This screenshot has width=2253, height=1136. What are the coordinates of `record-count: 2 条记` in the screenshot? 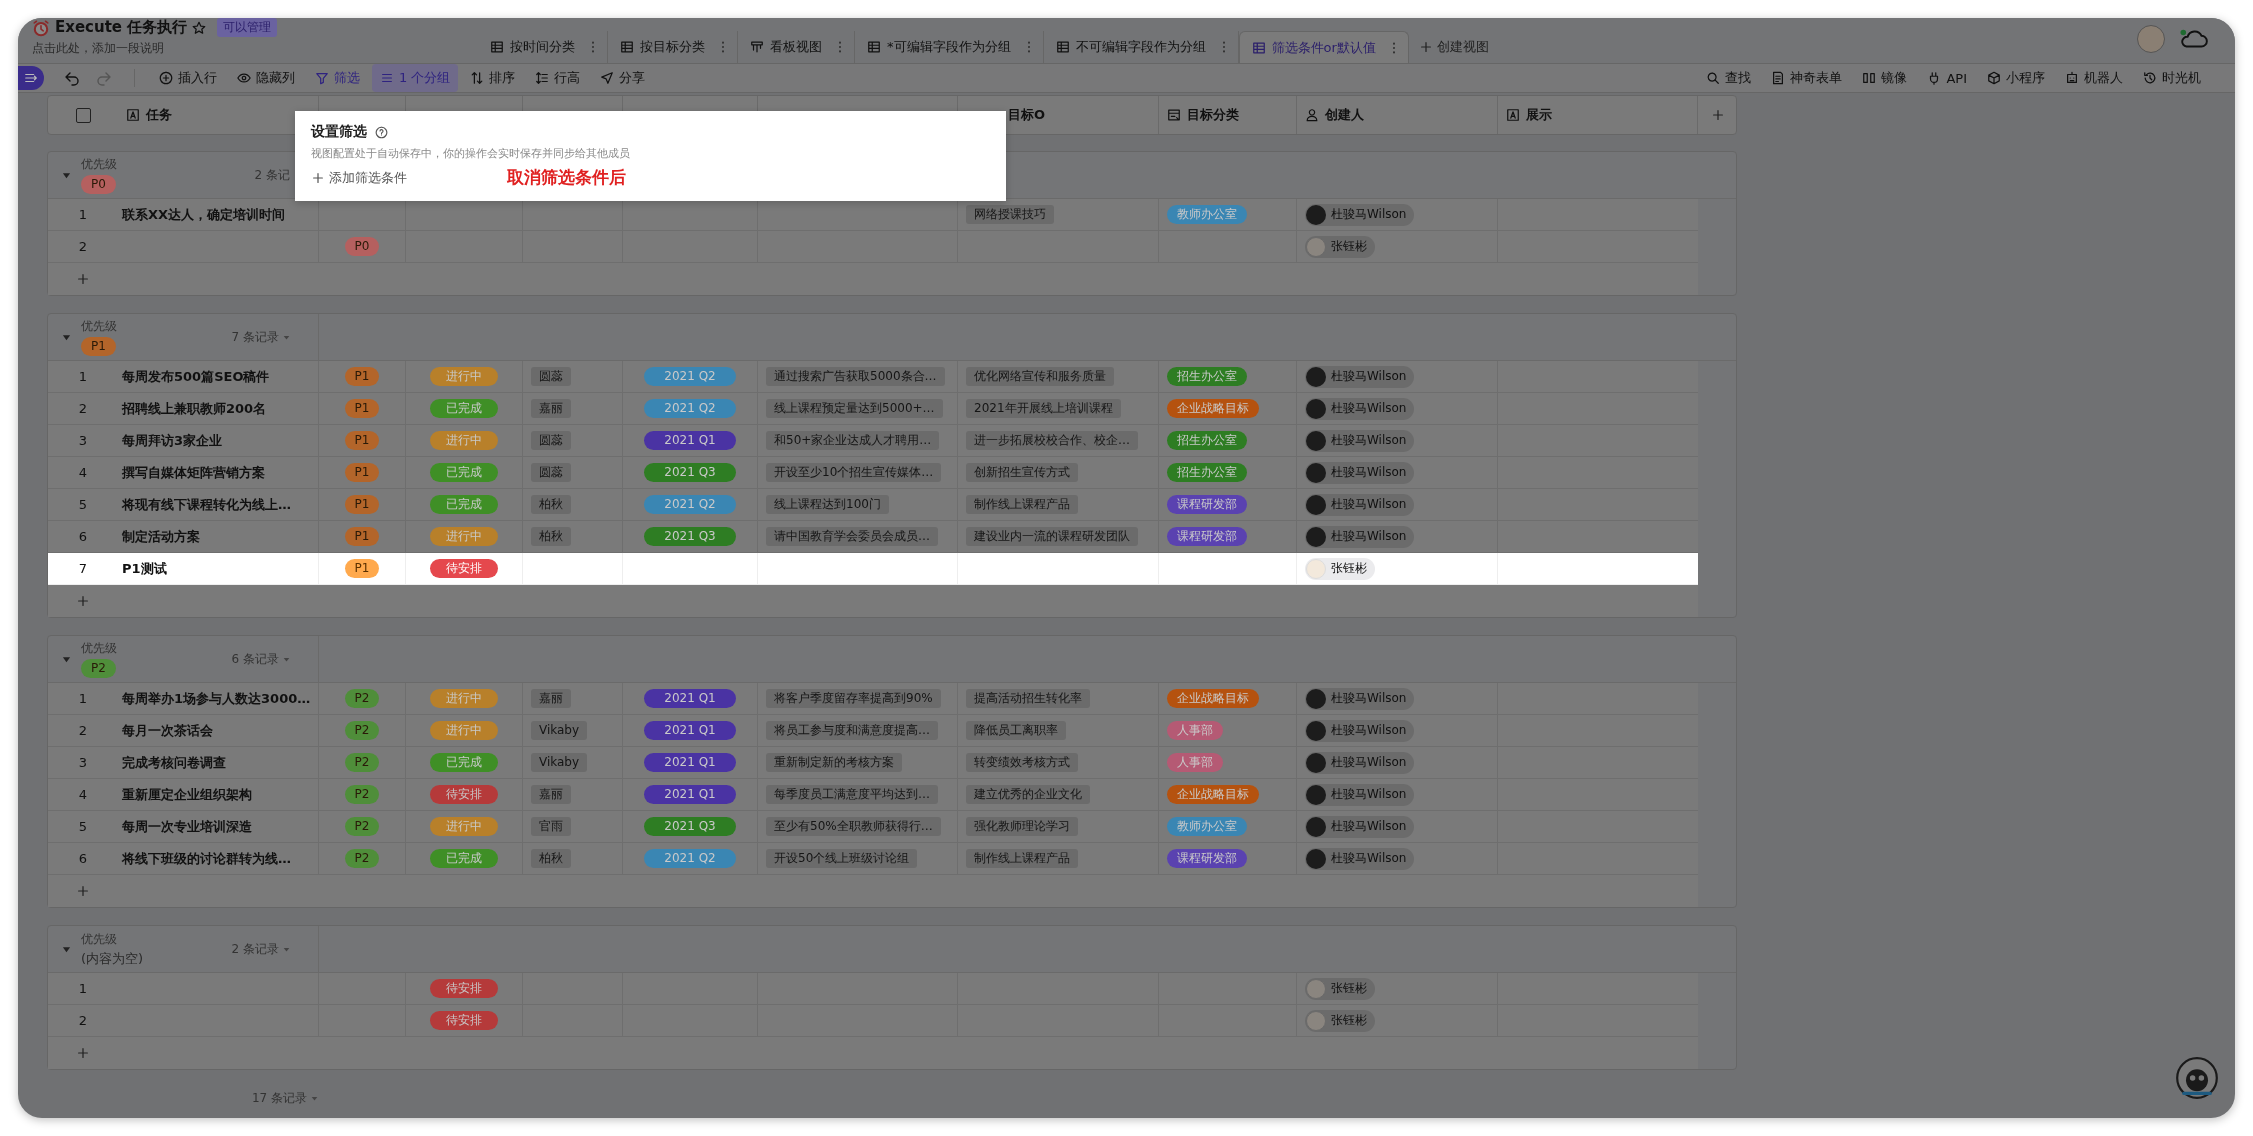 It's located at (272, 175).